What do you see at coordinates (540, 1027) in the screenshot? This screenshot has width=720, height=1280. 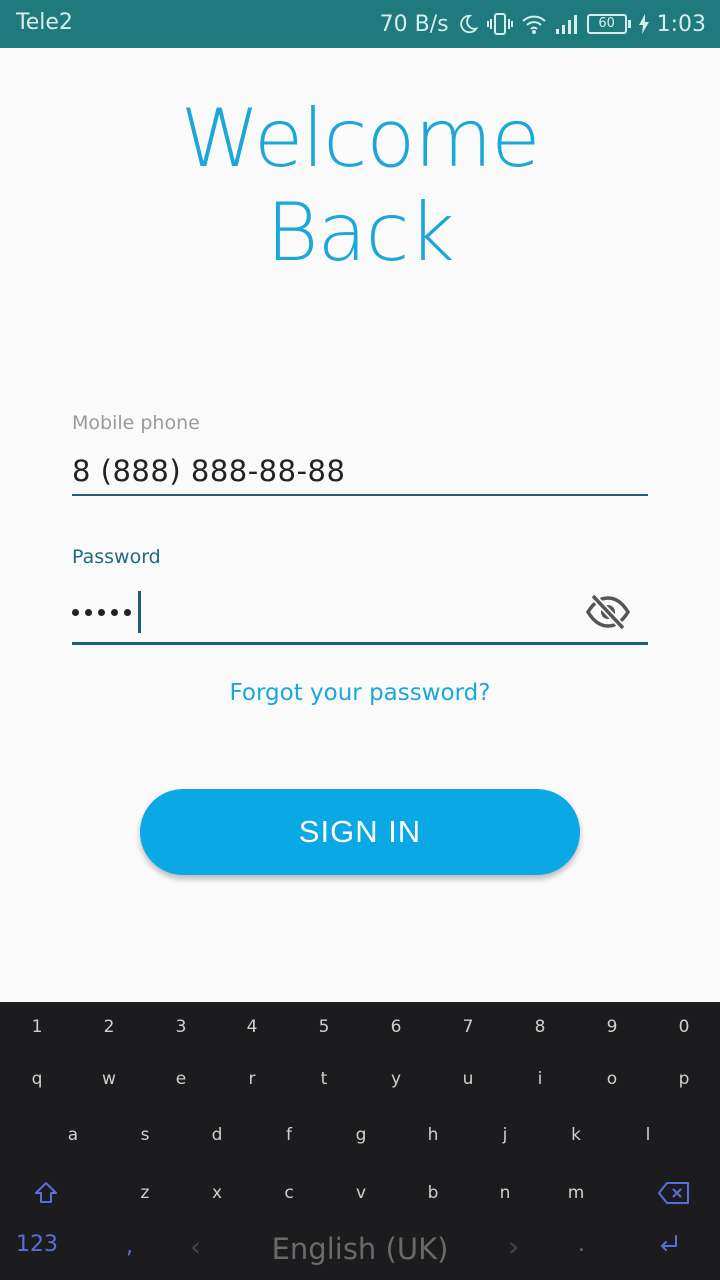 I see `key: 8` at bounding box center [540, 1027].